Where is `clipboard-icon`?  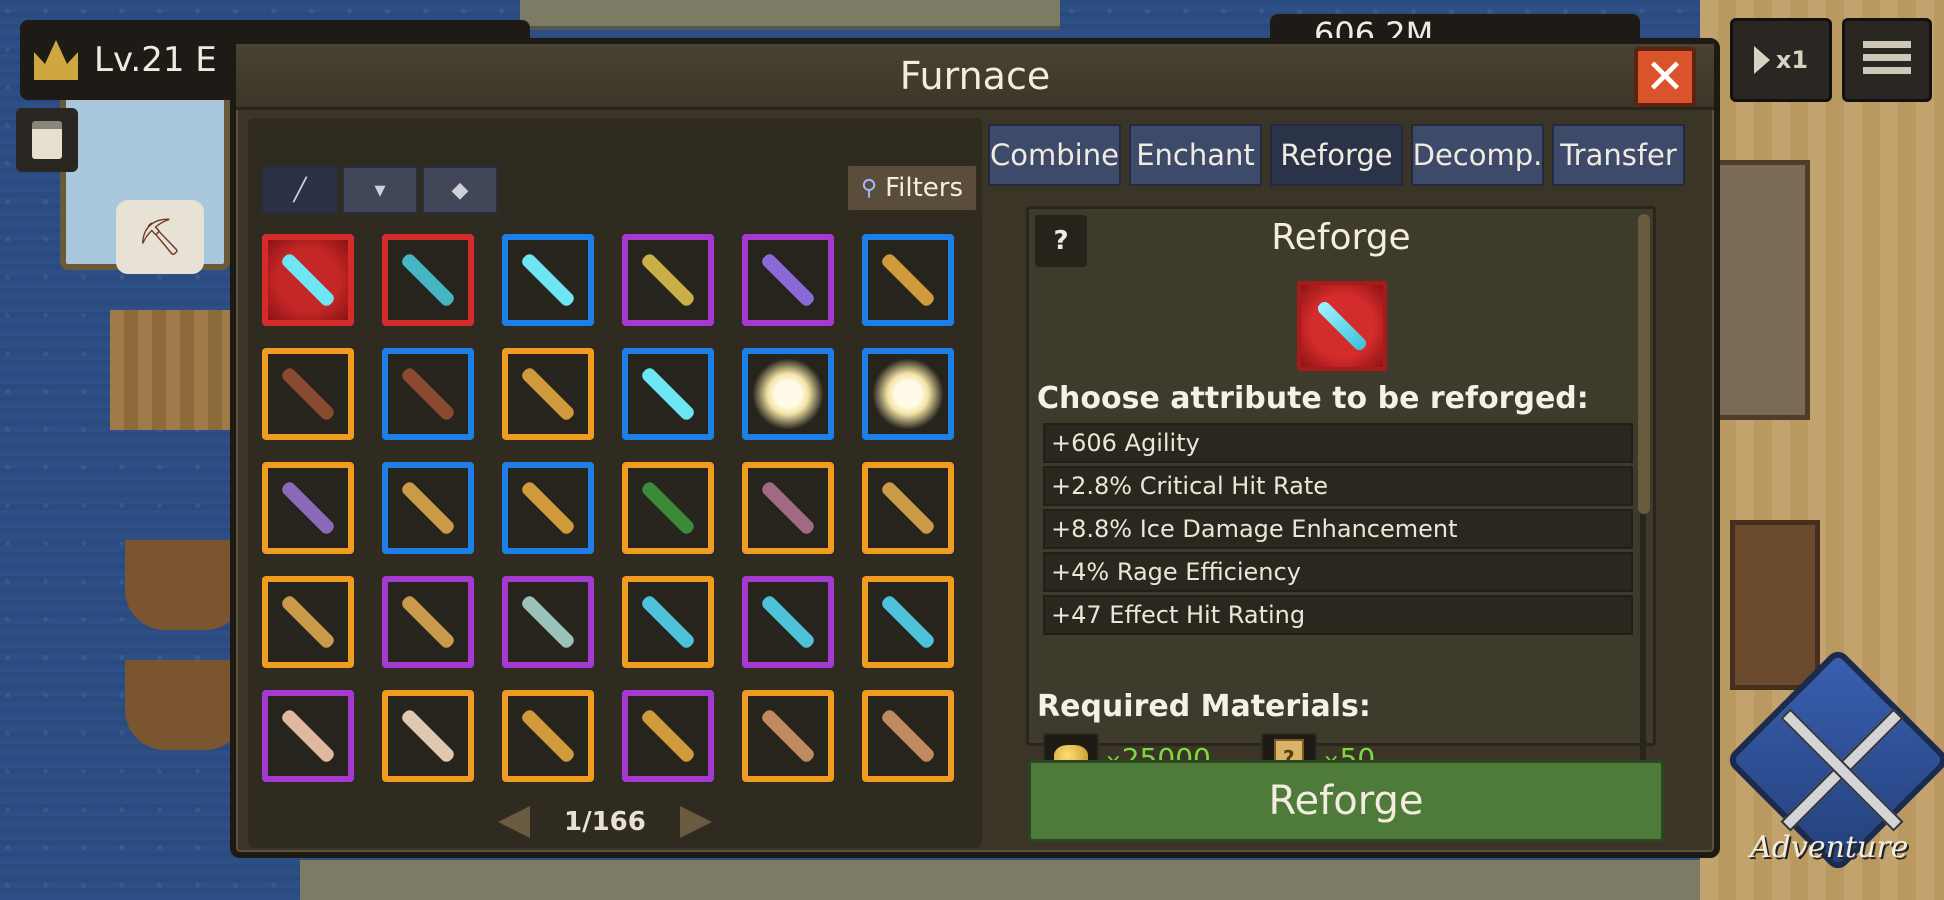
clipboard-icon is located at coordinates (47, 140).